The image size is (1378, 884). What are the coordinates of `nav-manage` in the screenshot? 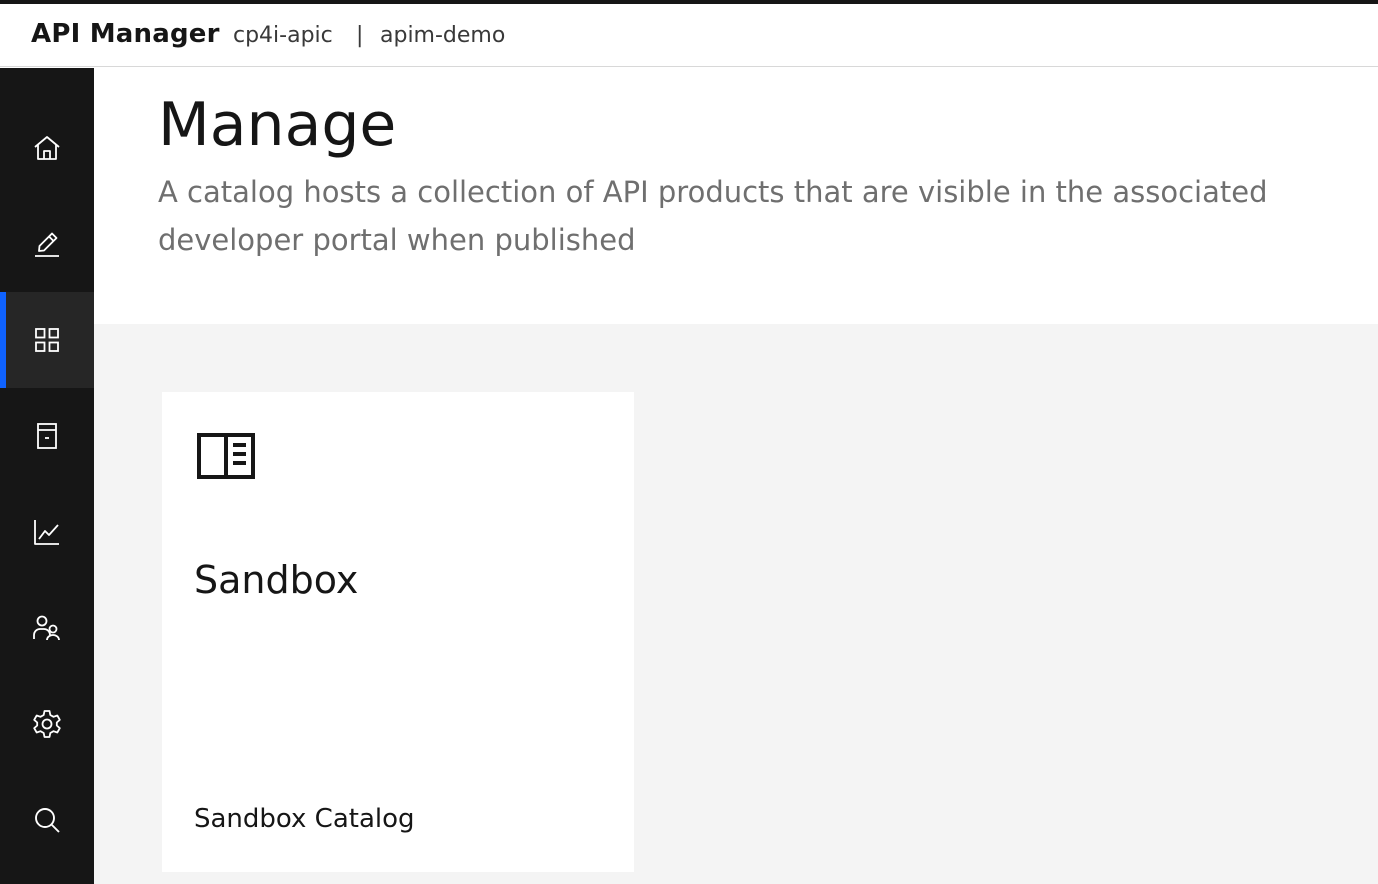 It's located at (47, 340).